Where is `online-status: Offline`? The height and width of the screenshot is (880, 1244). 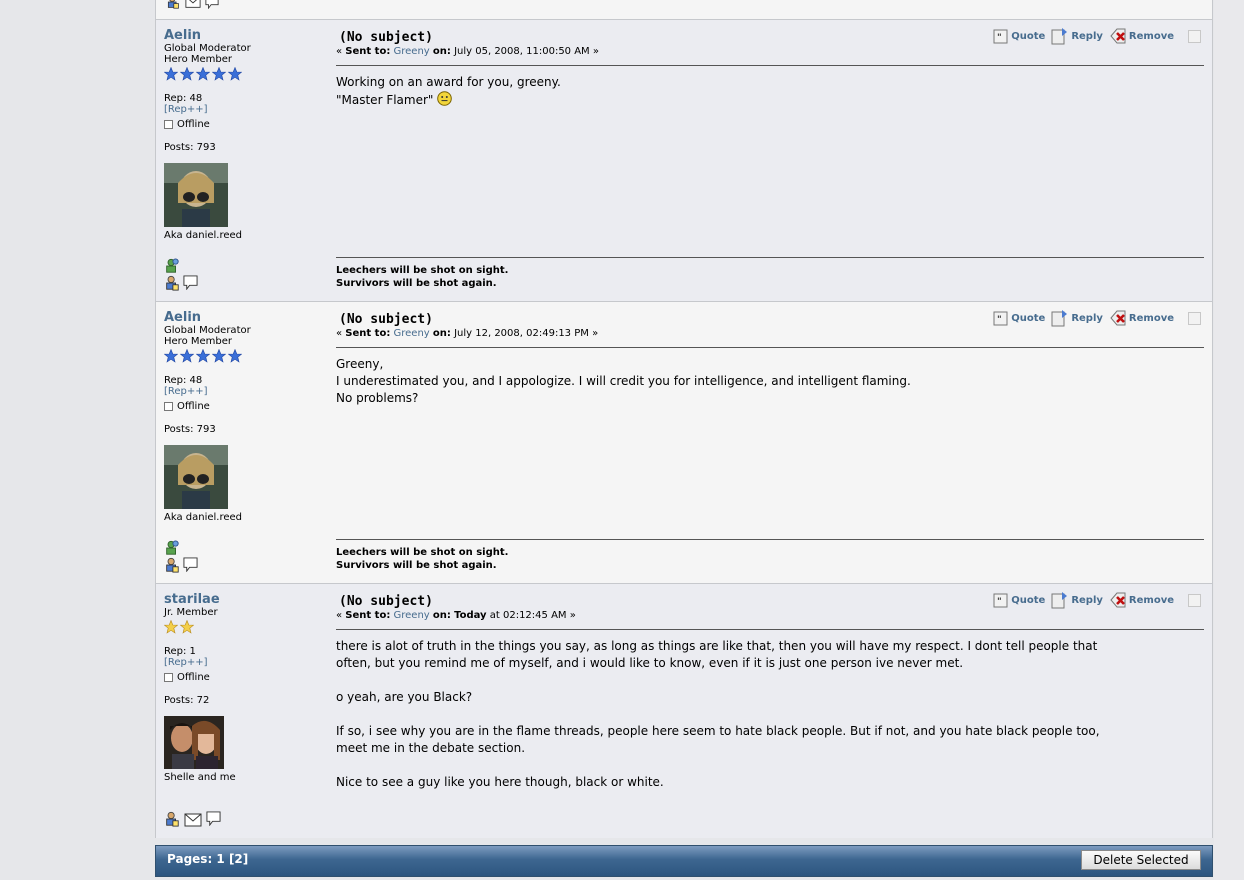
online-status: Offline is located at coordinates (244, 124).